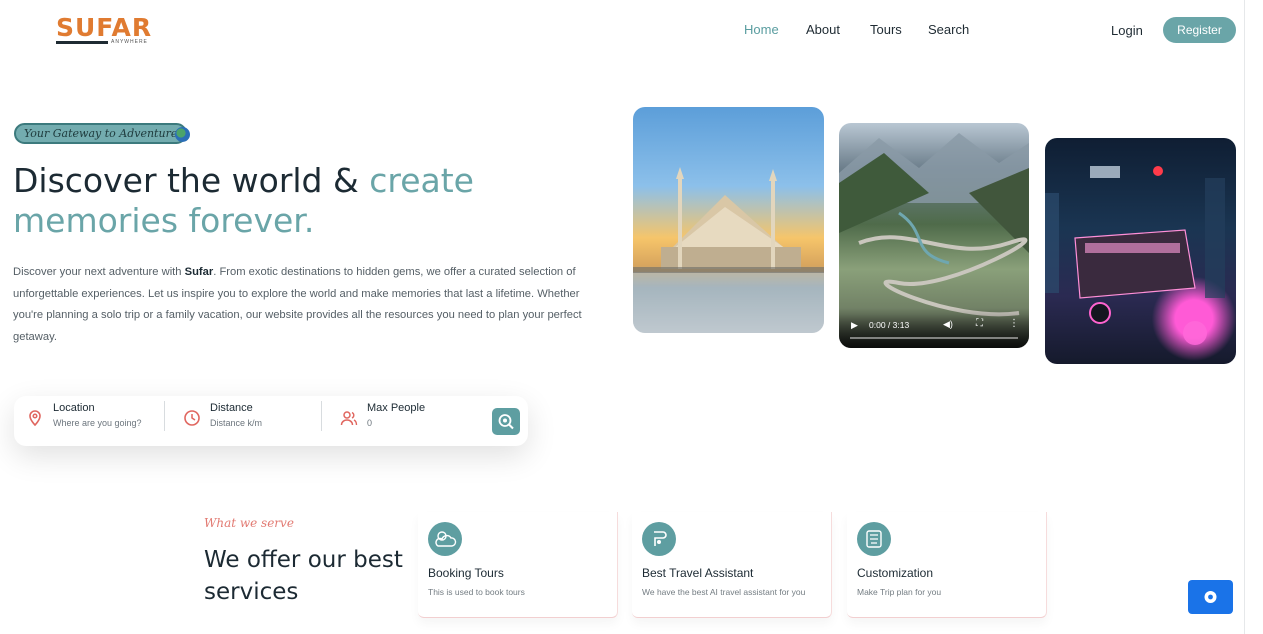  What do you see at coordinates (895, 573) in the screenshot?
I see `service-title: Customization` at bounding box center [895, 573].